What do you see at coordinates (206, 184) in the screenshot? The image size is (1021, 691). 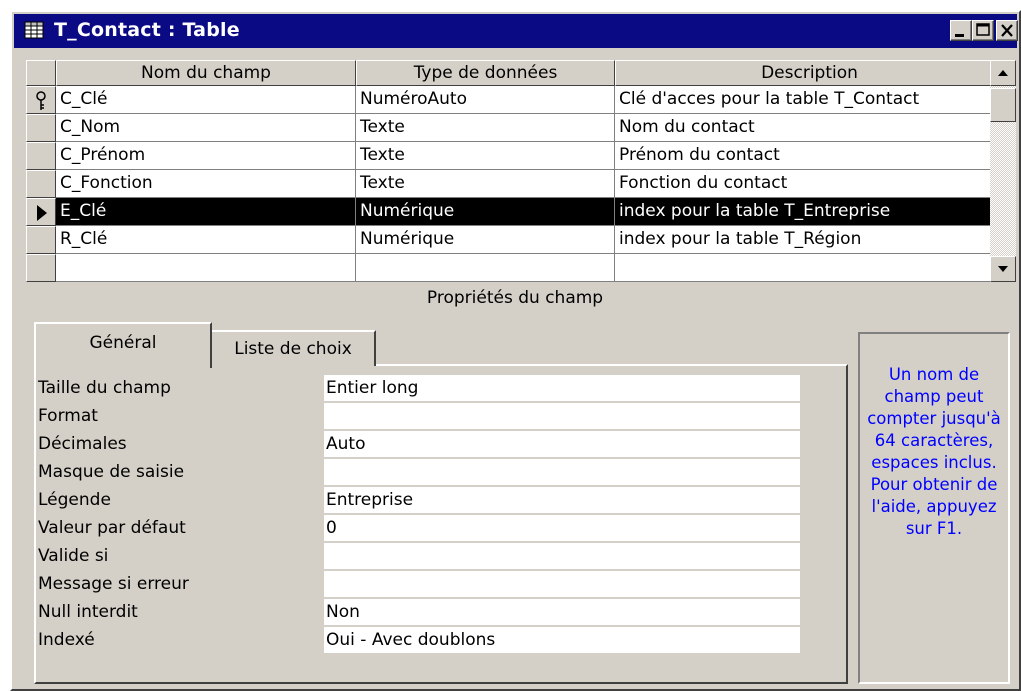 I see `field-name-cell: C_Fonction` at bounding box center [206, 184].